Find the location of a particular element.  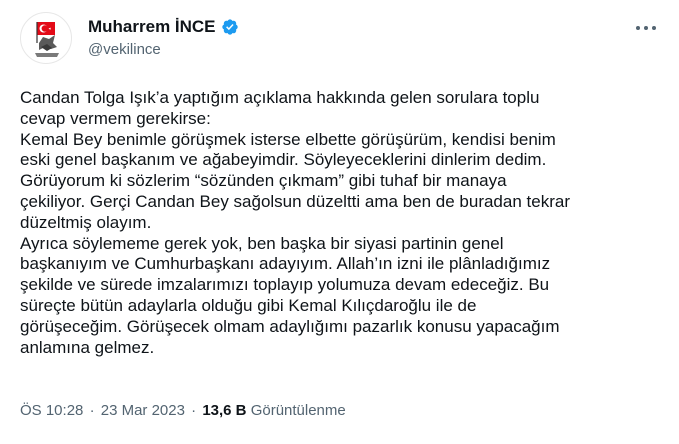

avatar-emblem-icon is located at coordinates (47, 39).